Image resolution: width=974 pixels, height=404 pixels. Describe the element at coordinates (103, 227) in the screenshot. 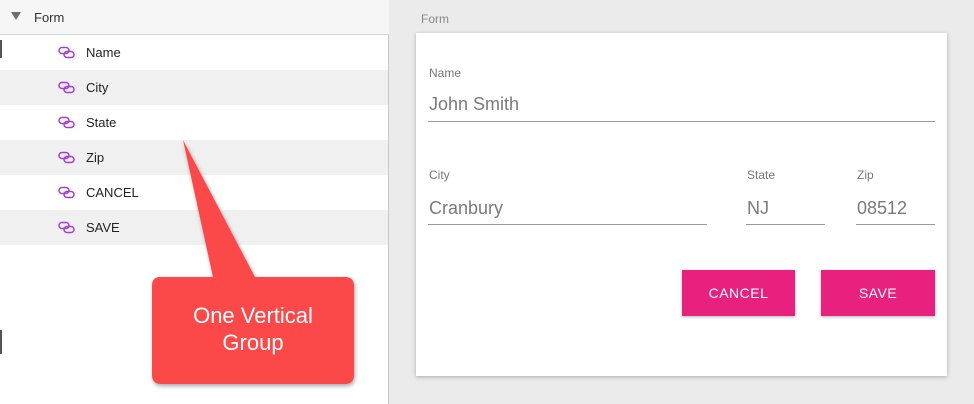

I see `layer-item-label: SAVE` at that location.